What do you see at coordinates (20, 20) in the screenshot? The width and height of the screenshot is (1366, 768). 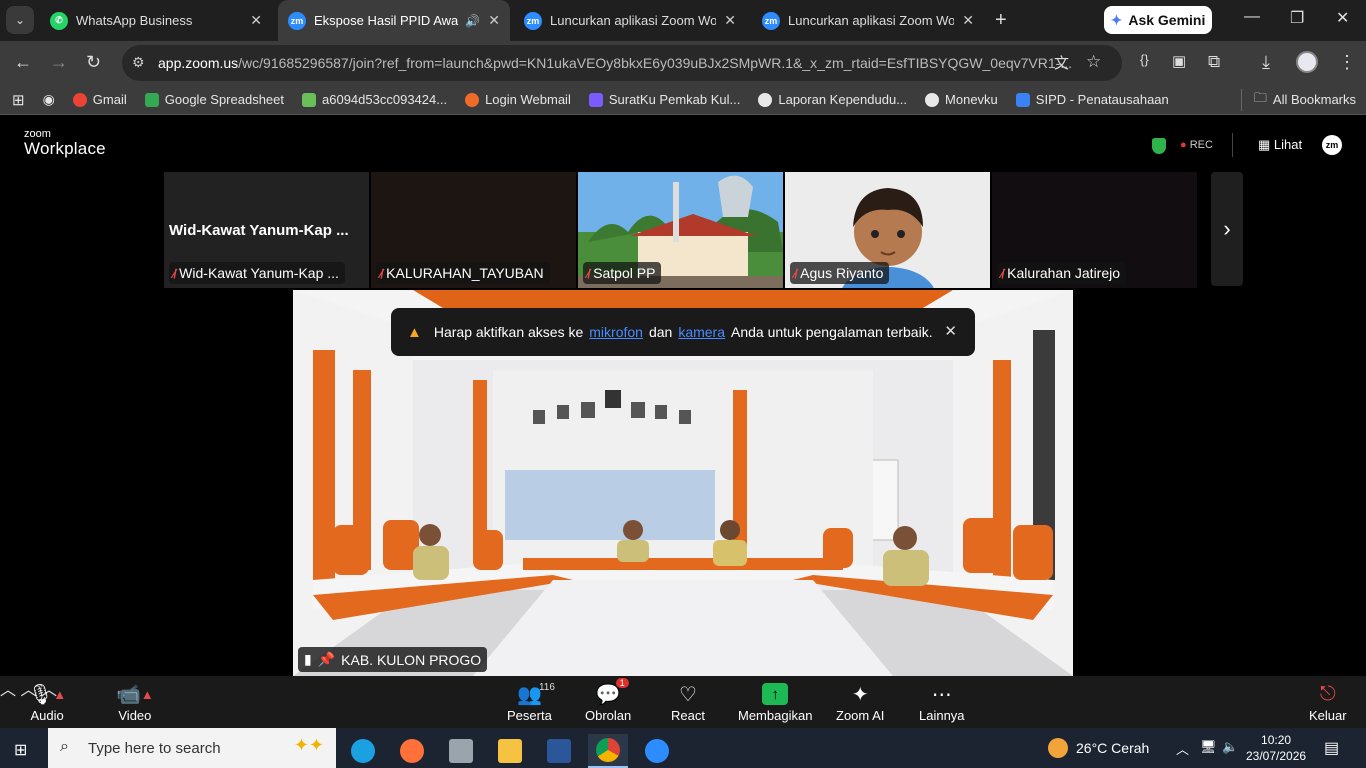 I see `tab-search-button: ⌄` at bounding box center [20, 20].